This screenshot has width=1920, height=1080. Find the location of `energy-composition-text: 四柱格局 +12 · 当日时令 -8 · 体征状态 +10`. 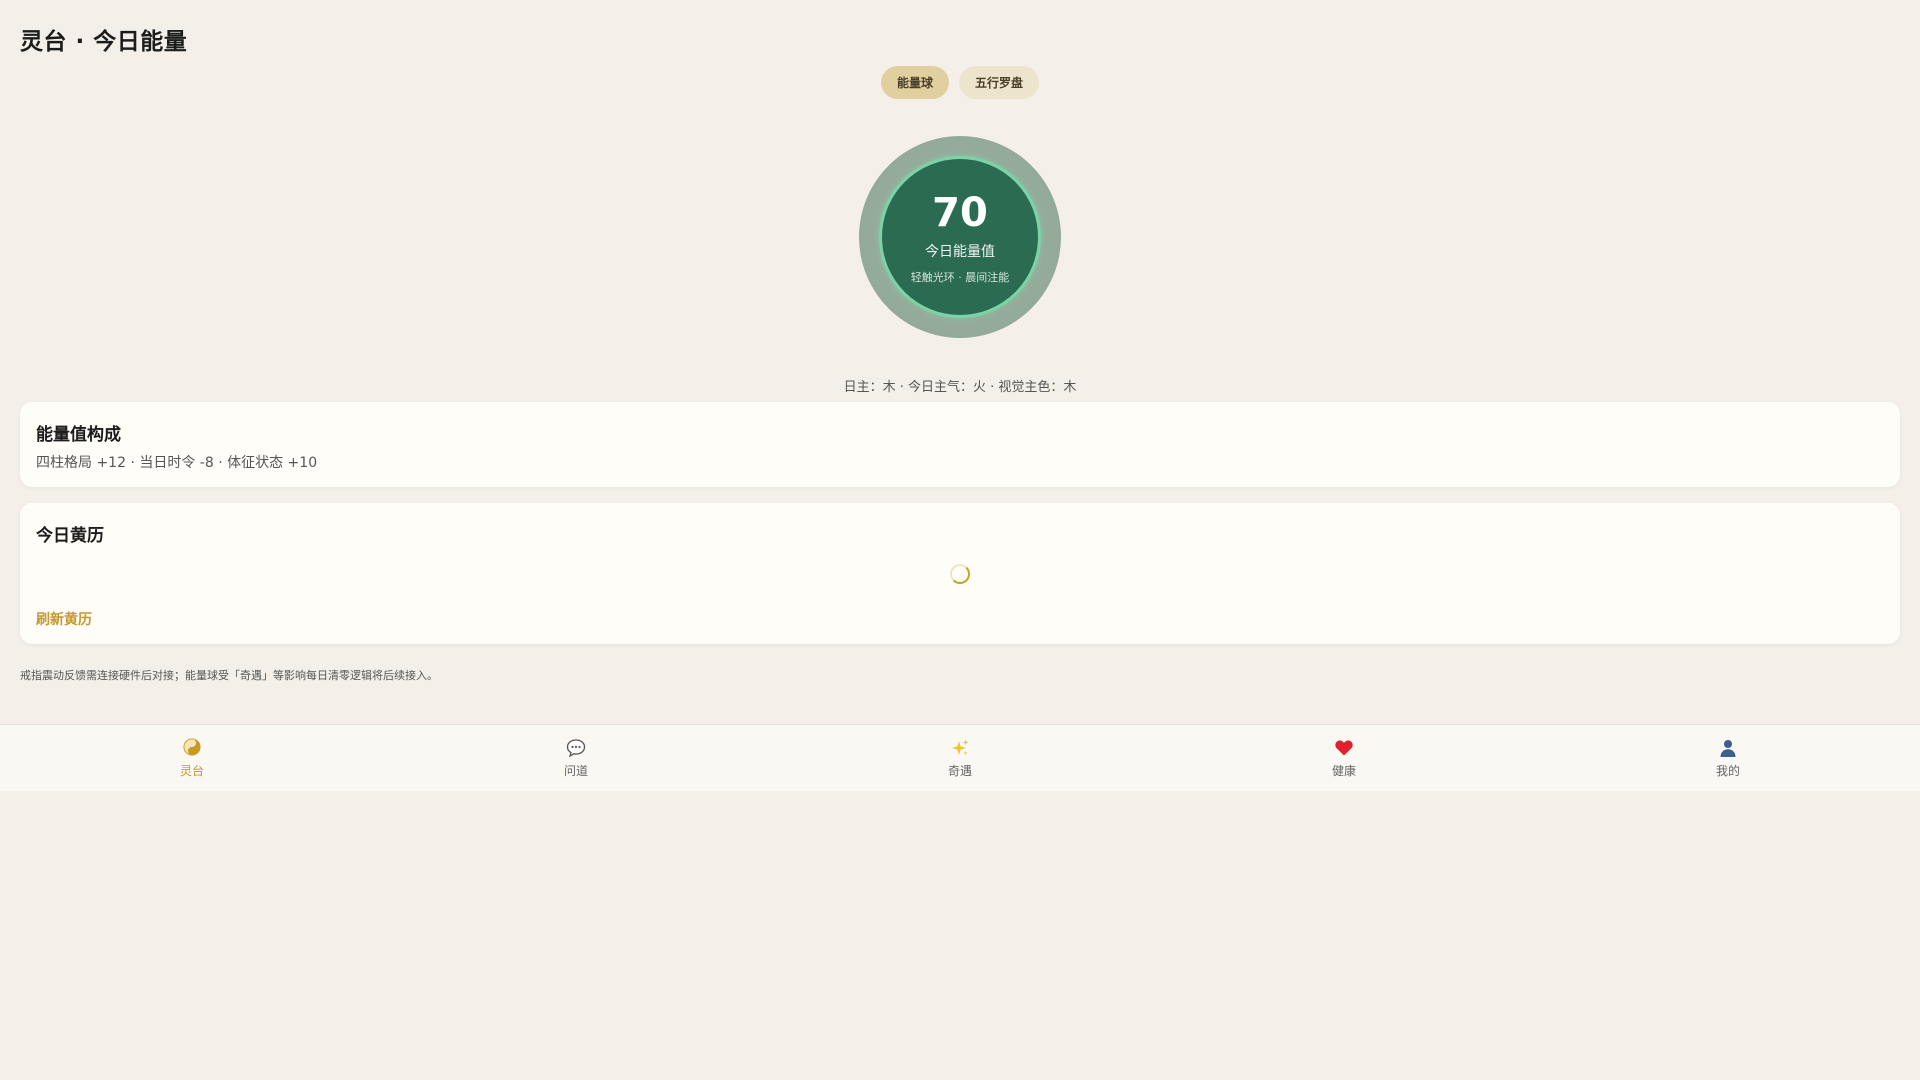

energy-composition-text: 四柱格局 +12 · 当日时令 -8 · 体征状态 +10 is located at coordinates (177, 463).